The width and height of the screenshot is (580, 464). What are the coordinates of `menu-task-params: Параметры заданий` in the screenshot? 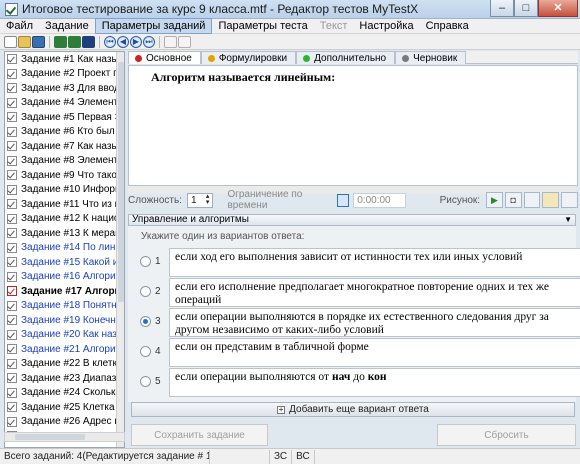 It's located at (153, 26).